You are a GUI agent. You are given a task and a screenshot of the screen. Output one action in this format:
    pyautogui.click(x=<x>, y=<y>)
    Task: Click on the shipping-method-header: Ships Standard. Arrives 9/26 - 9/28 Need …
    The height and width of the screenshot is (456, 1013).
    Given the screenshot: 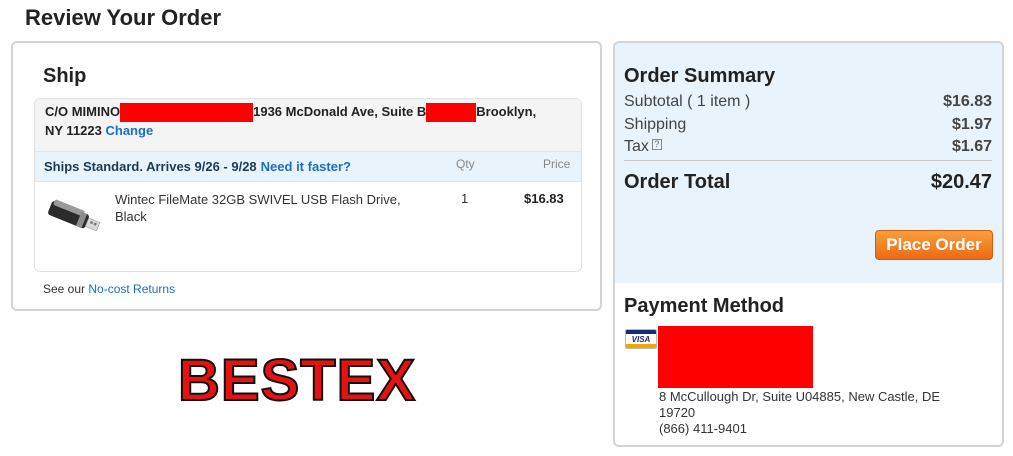 What is the action you would take?
    pyautogui.click(x=308, y=167)
    